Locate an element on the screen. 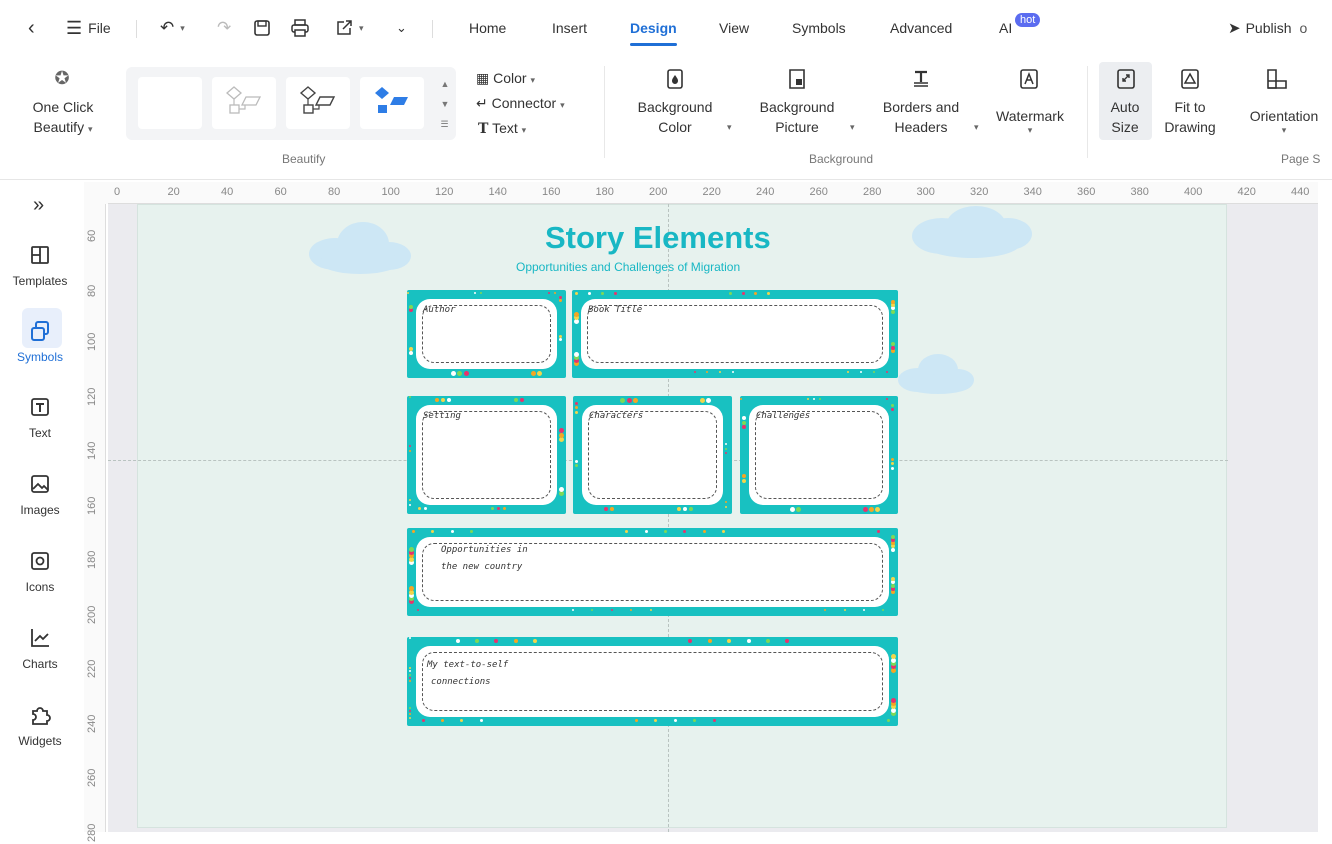 This screenshot has height=844, width=1332. author-card: Author is located at coordinates (486, 334).